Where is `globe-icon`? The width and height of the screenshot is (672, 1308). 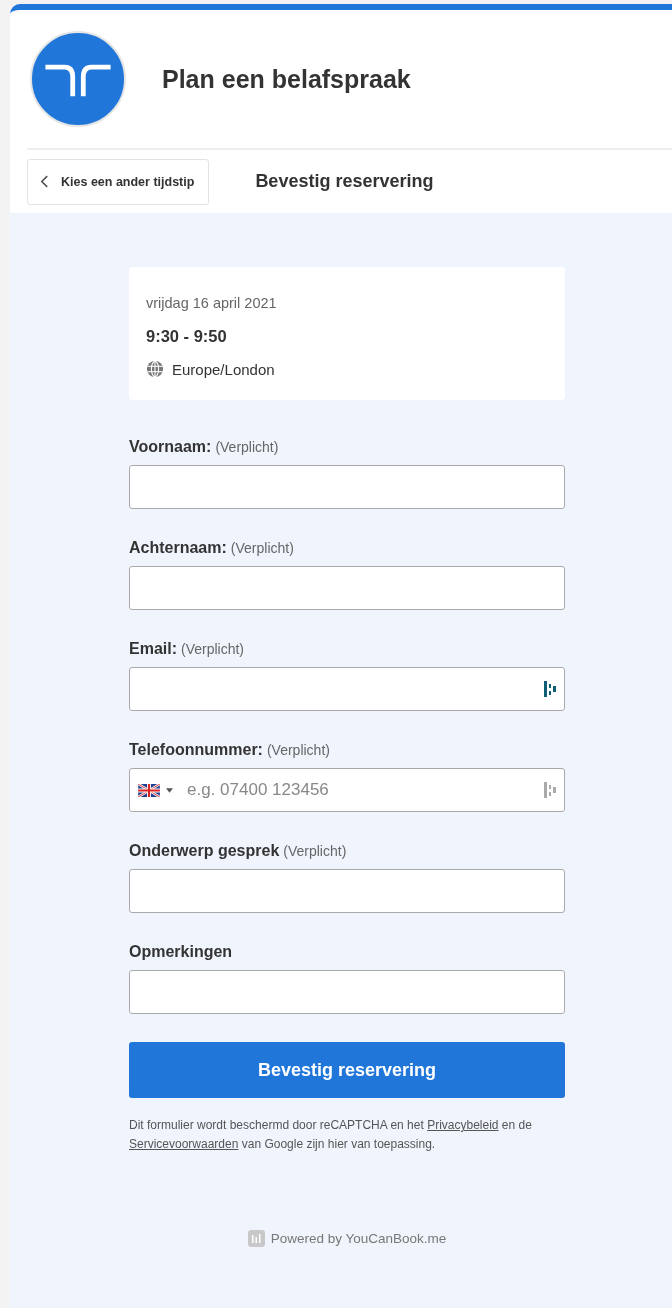
globe-icon is located at coordinates (155, 369).